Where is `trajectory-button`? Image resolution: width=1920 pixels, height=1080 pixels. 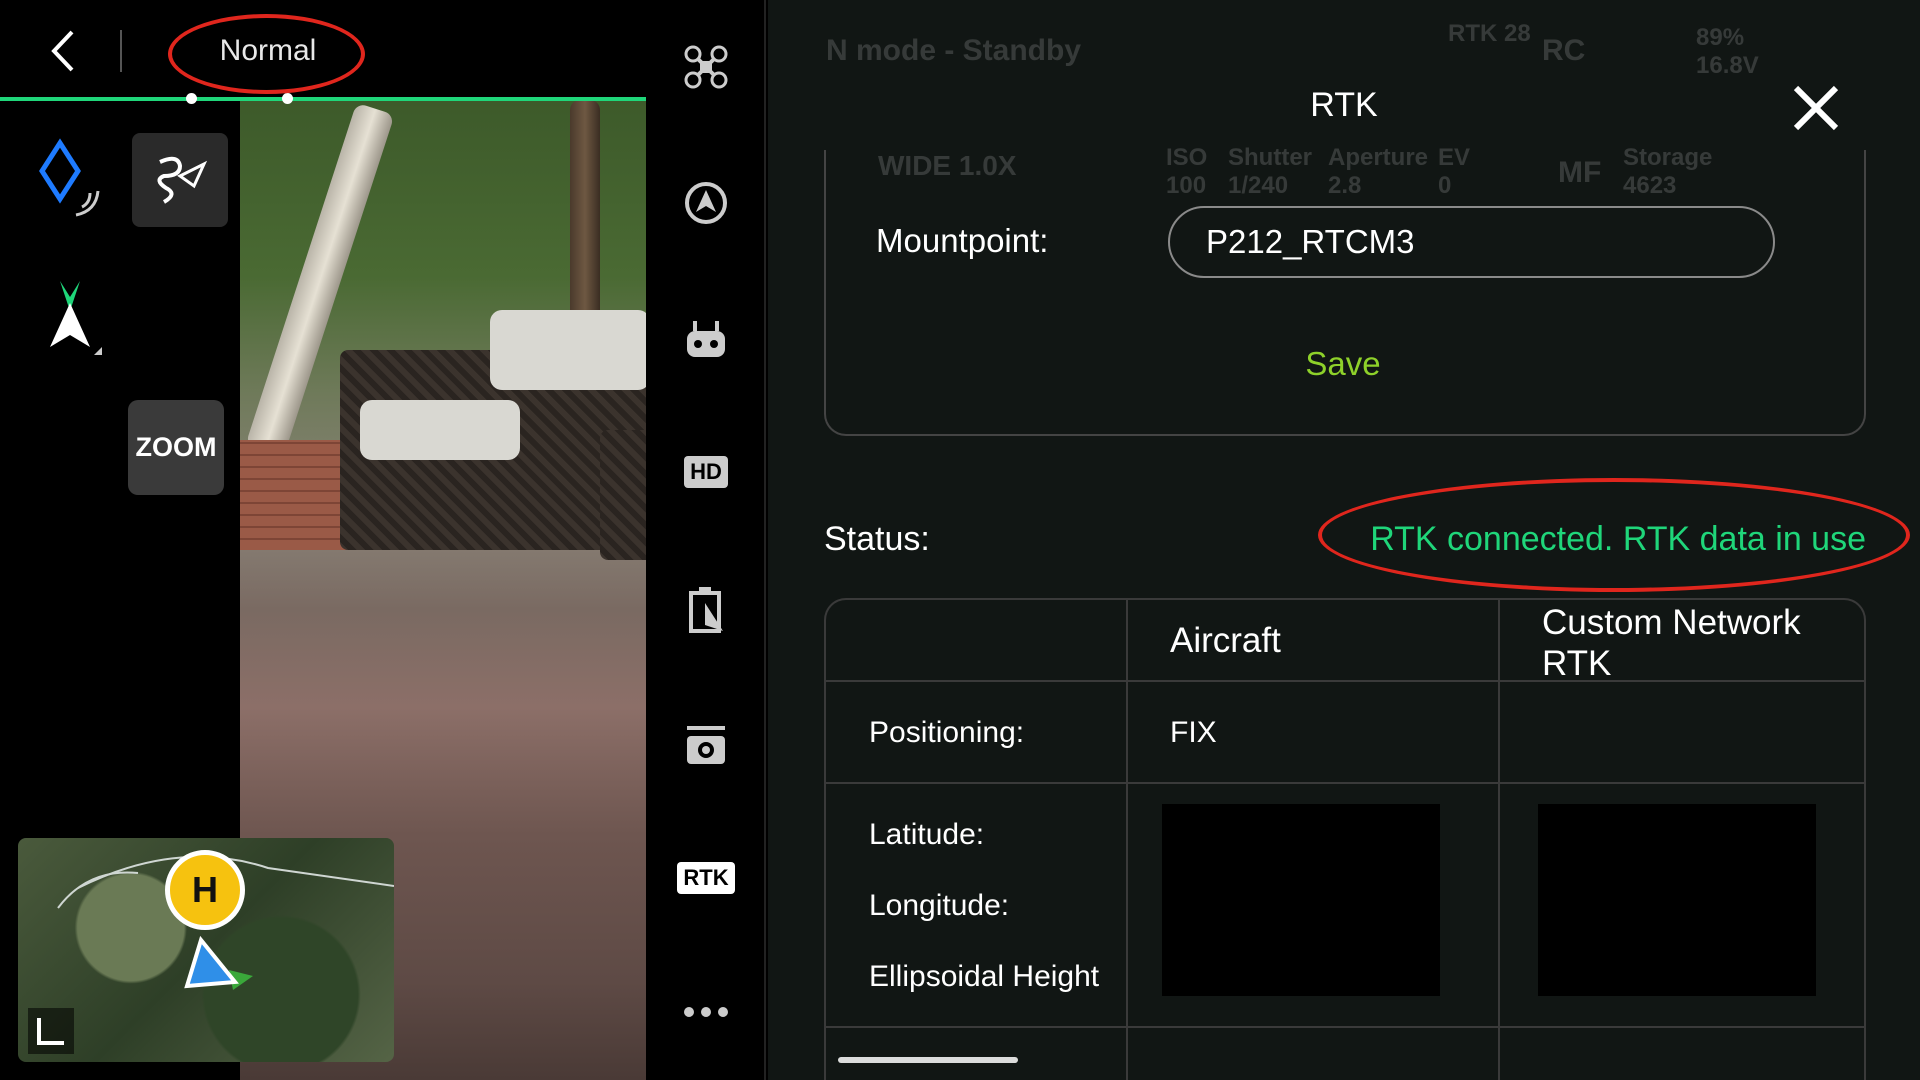
trajectory-button is located at coordinates (180, 180).